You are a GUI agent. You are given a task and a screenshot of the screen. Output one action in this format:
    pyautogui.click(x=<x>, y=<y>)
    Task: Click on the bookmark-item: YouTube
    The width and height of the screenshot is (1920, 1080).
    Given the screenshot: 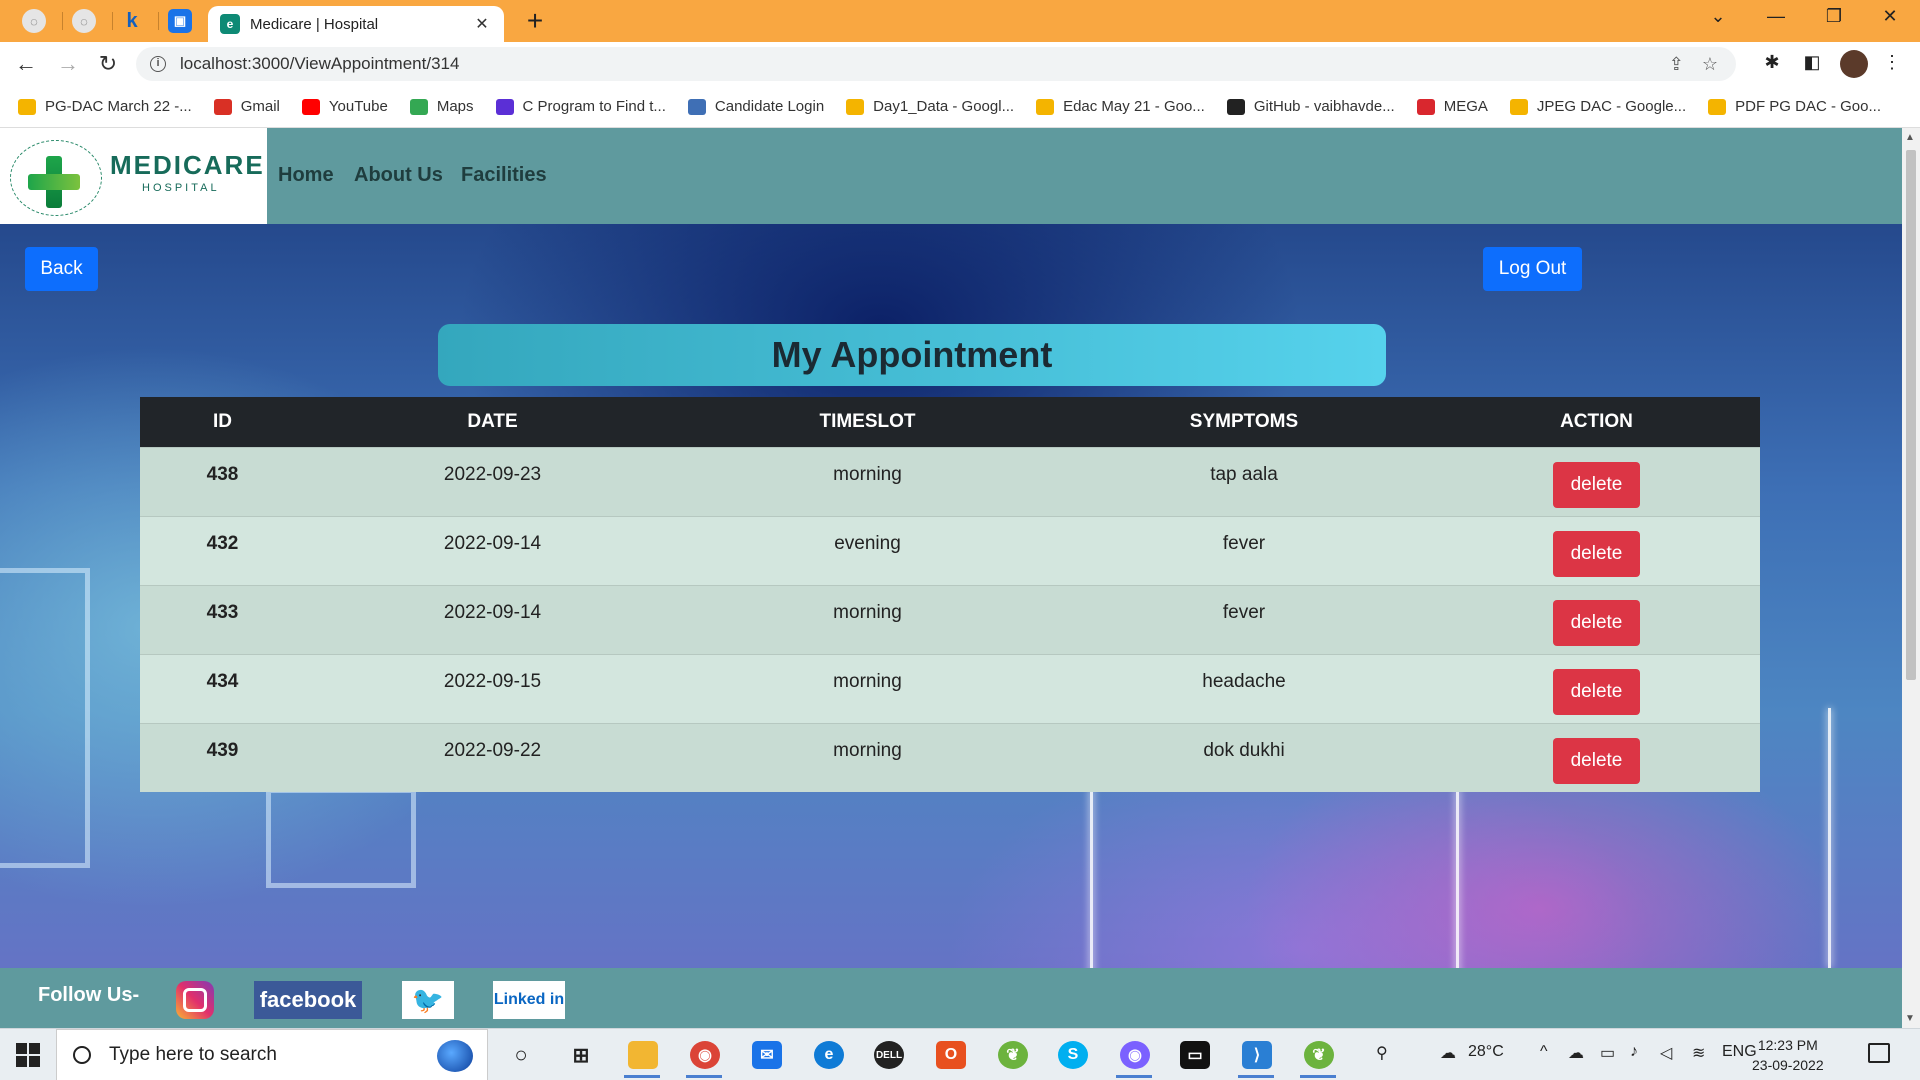 What is the action you would take?
    pyautogui.click(x=344, y=106)
    